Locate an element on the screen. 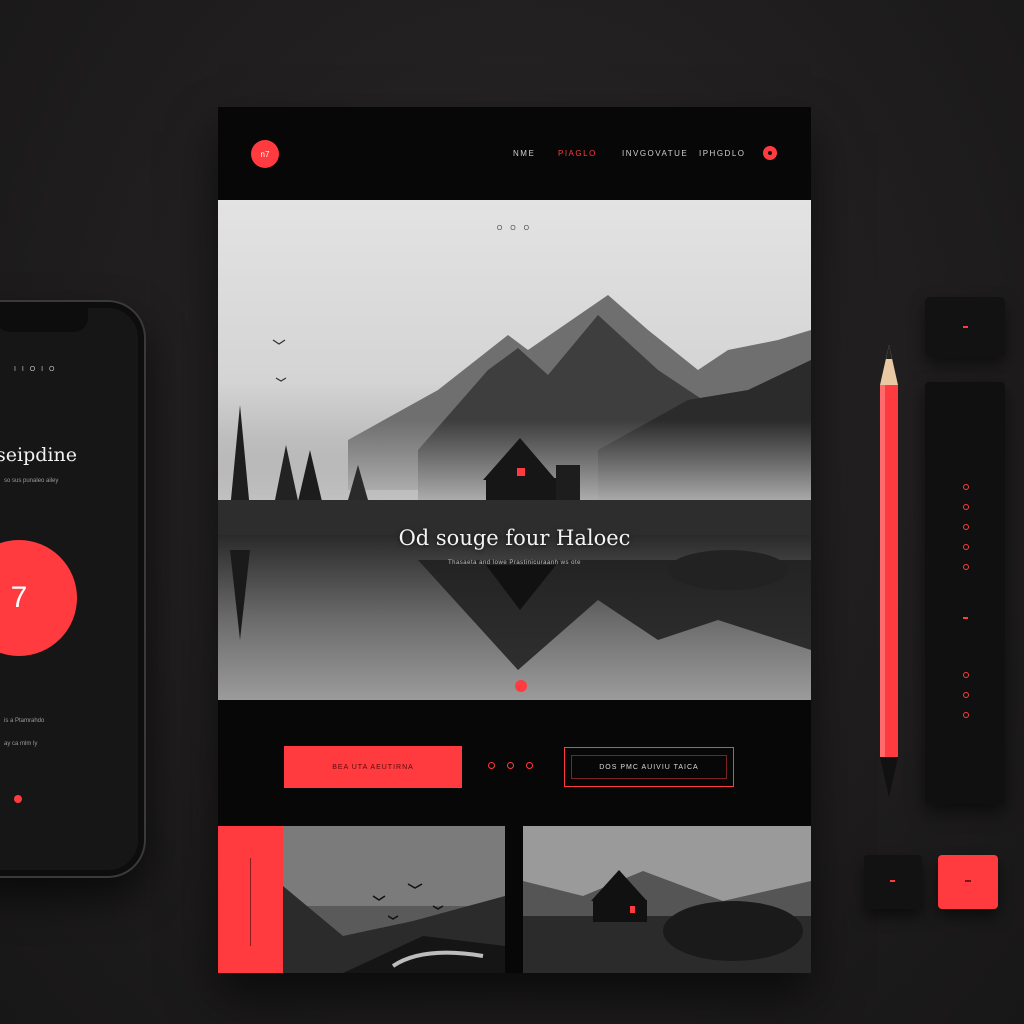 Image resolution: width=1024 pixels, height=1024 pixels. gallery-thumbnail-cabin is located at coordinates (667, 899).